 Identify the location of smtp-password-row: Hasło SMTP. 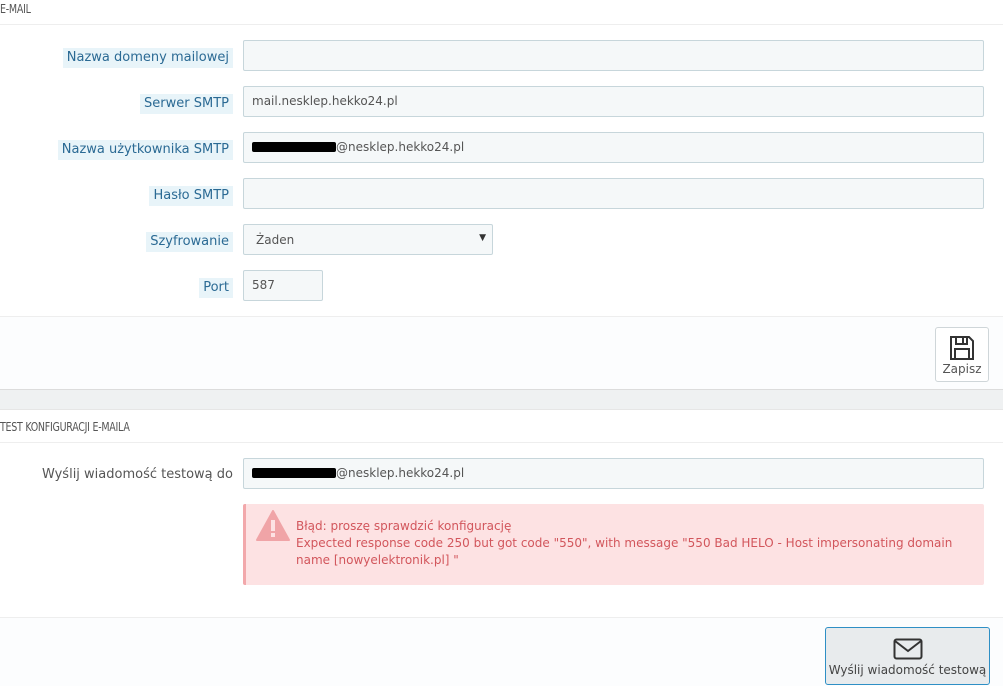
(501, 194).